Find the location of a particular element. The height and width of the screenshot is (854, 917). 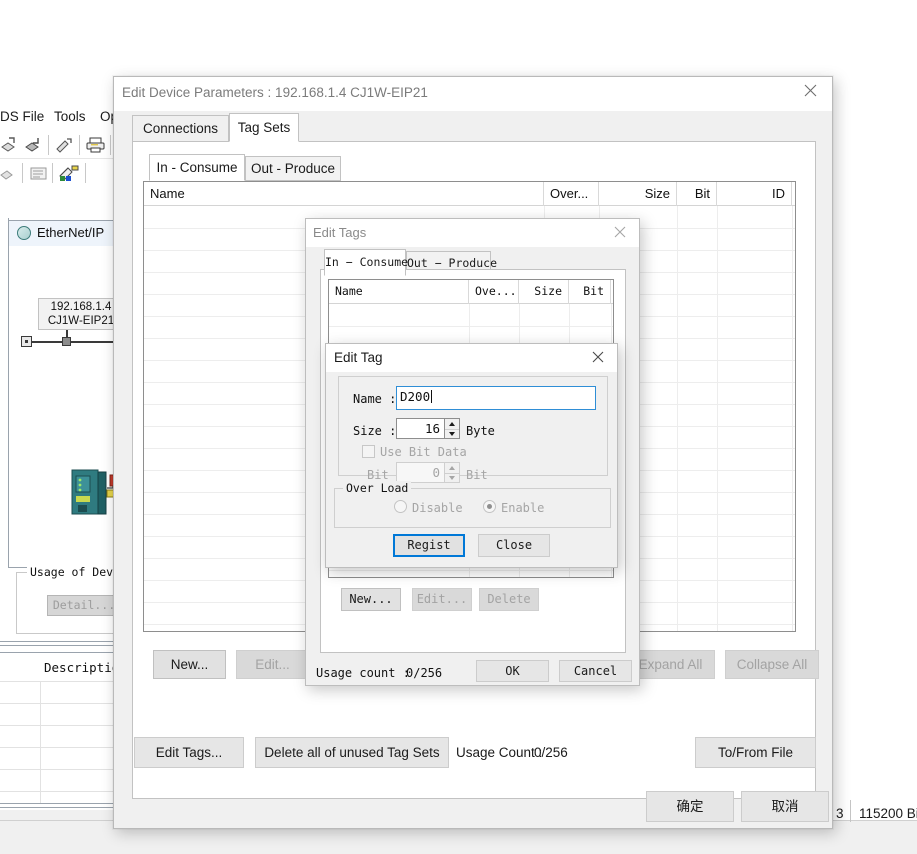

edit-tags-title: Edit Tags is located at coordinates (340, 232).